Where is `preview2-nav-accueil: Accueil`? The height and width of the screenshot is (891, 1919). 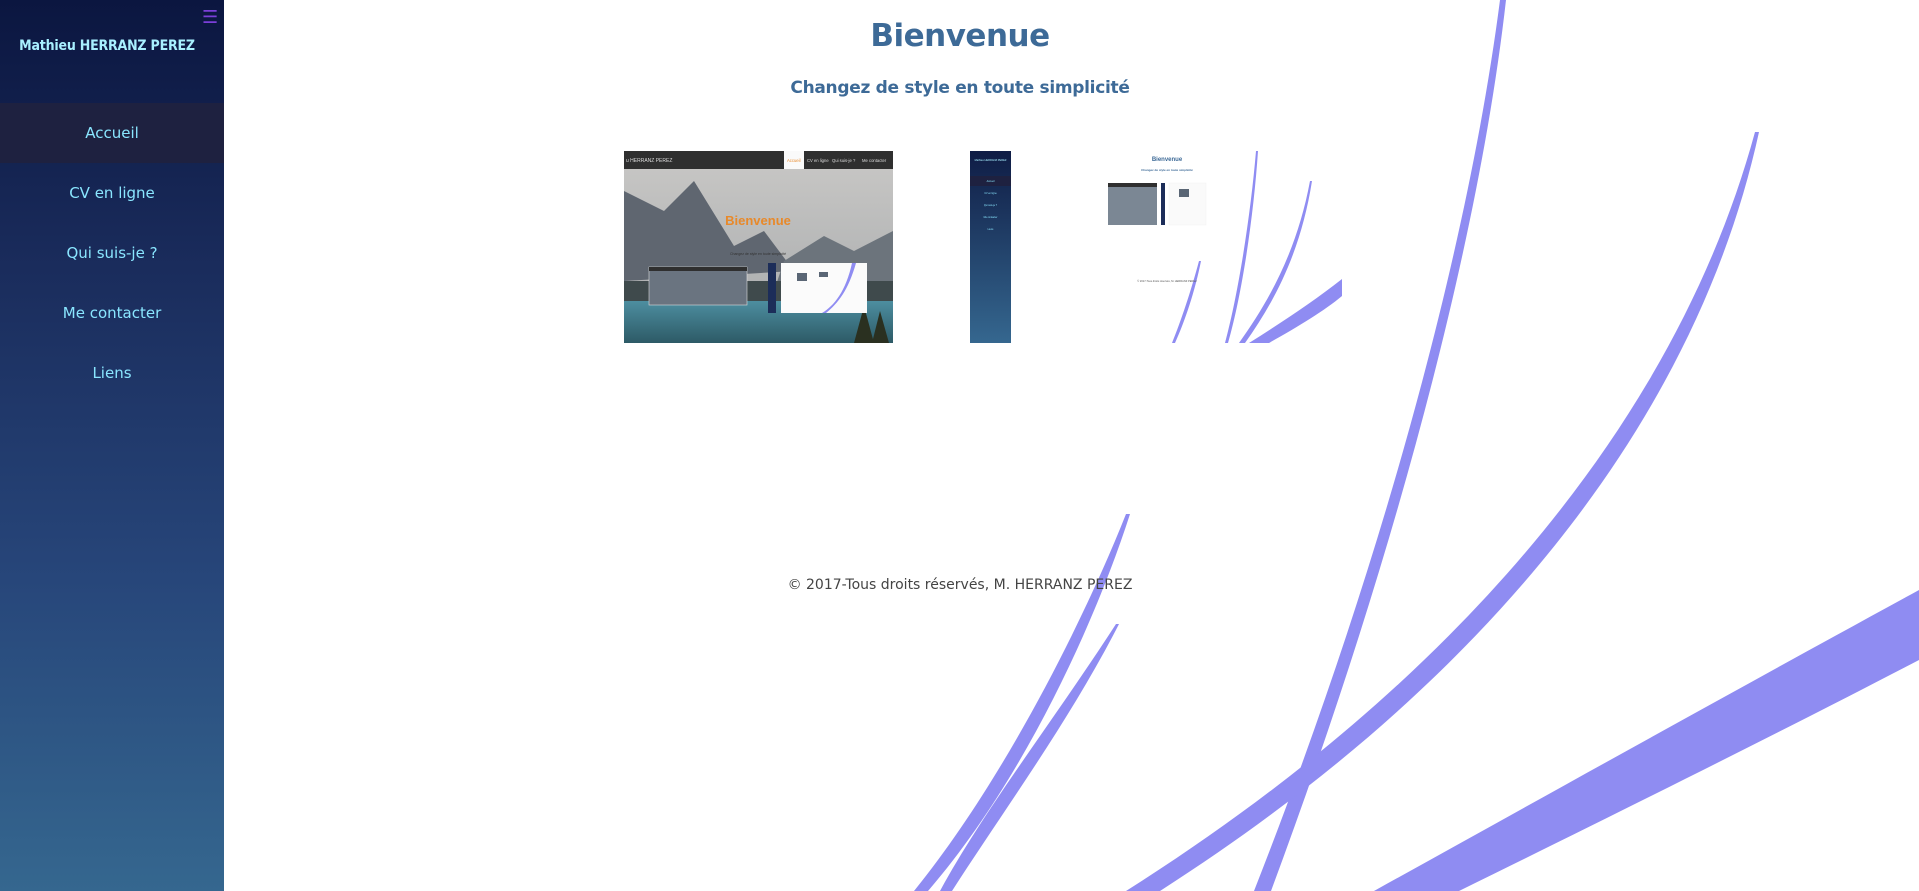 preview2-nav-accueil: Accueil is located at coordinates (991, 181).